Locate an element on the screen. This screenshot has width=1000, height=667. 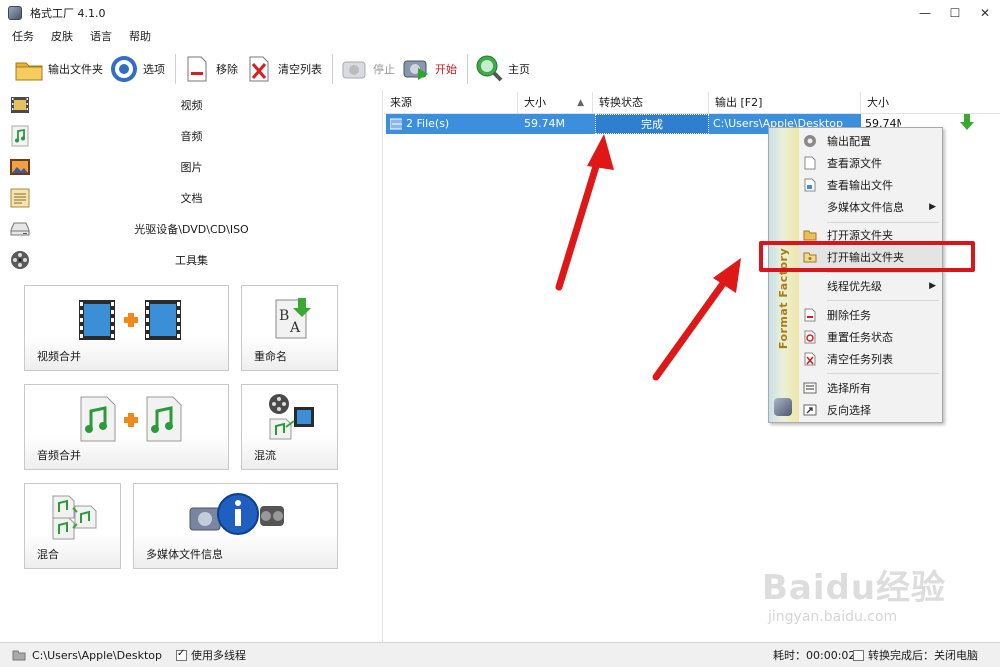
app-logo-icon is located at coordinates (783, 407).